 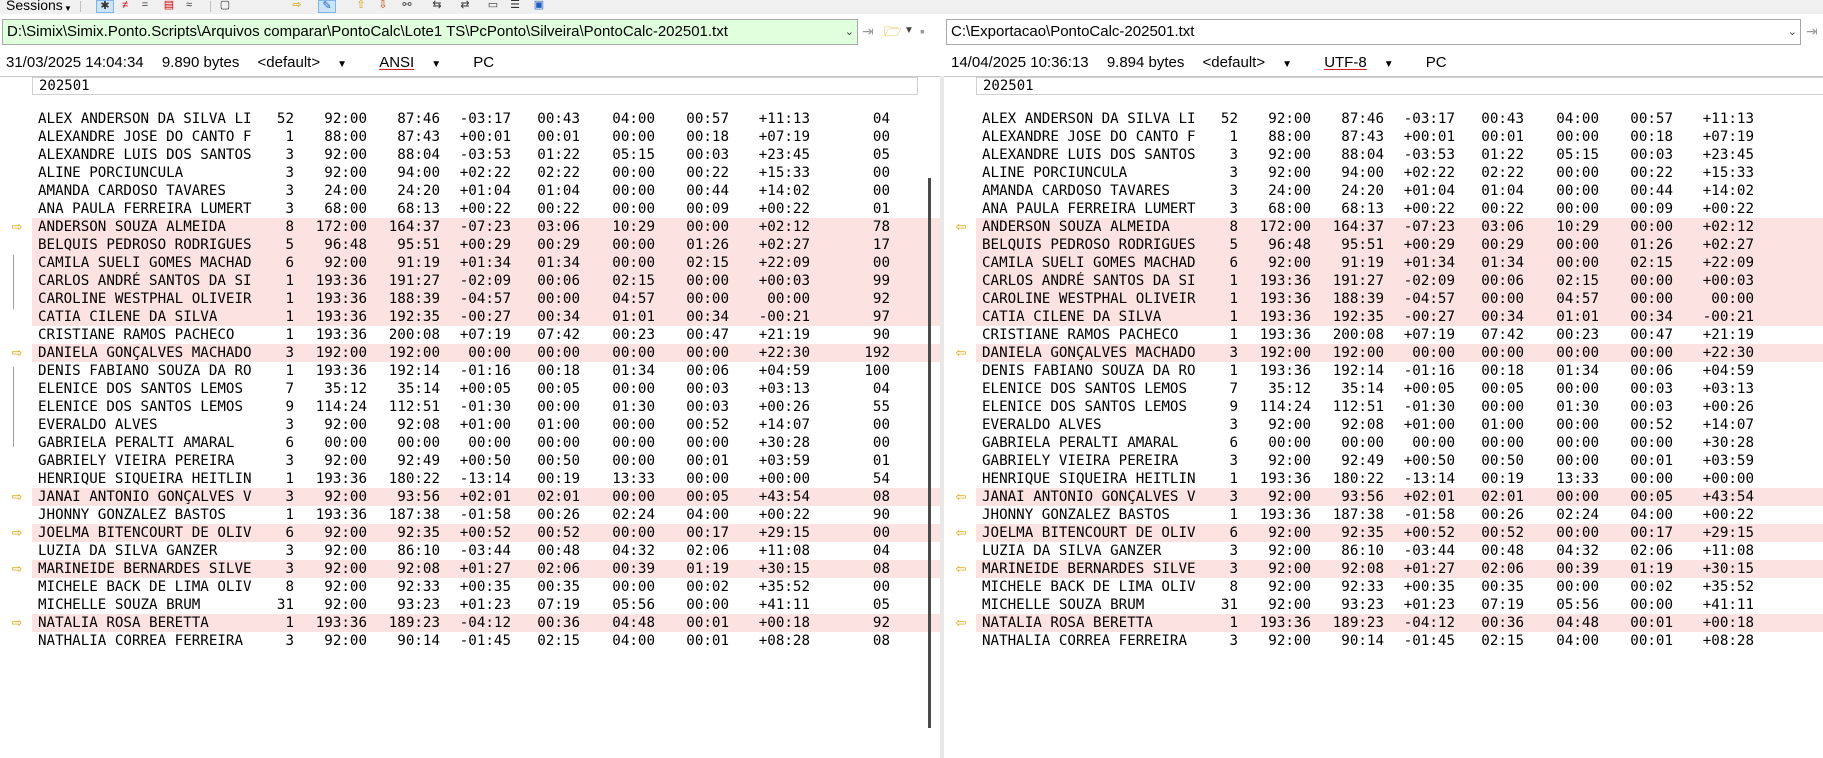 I want to click on binoculars-icon: ⚯, so click(x=407, y=6).